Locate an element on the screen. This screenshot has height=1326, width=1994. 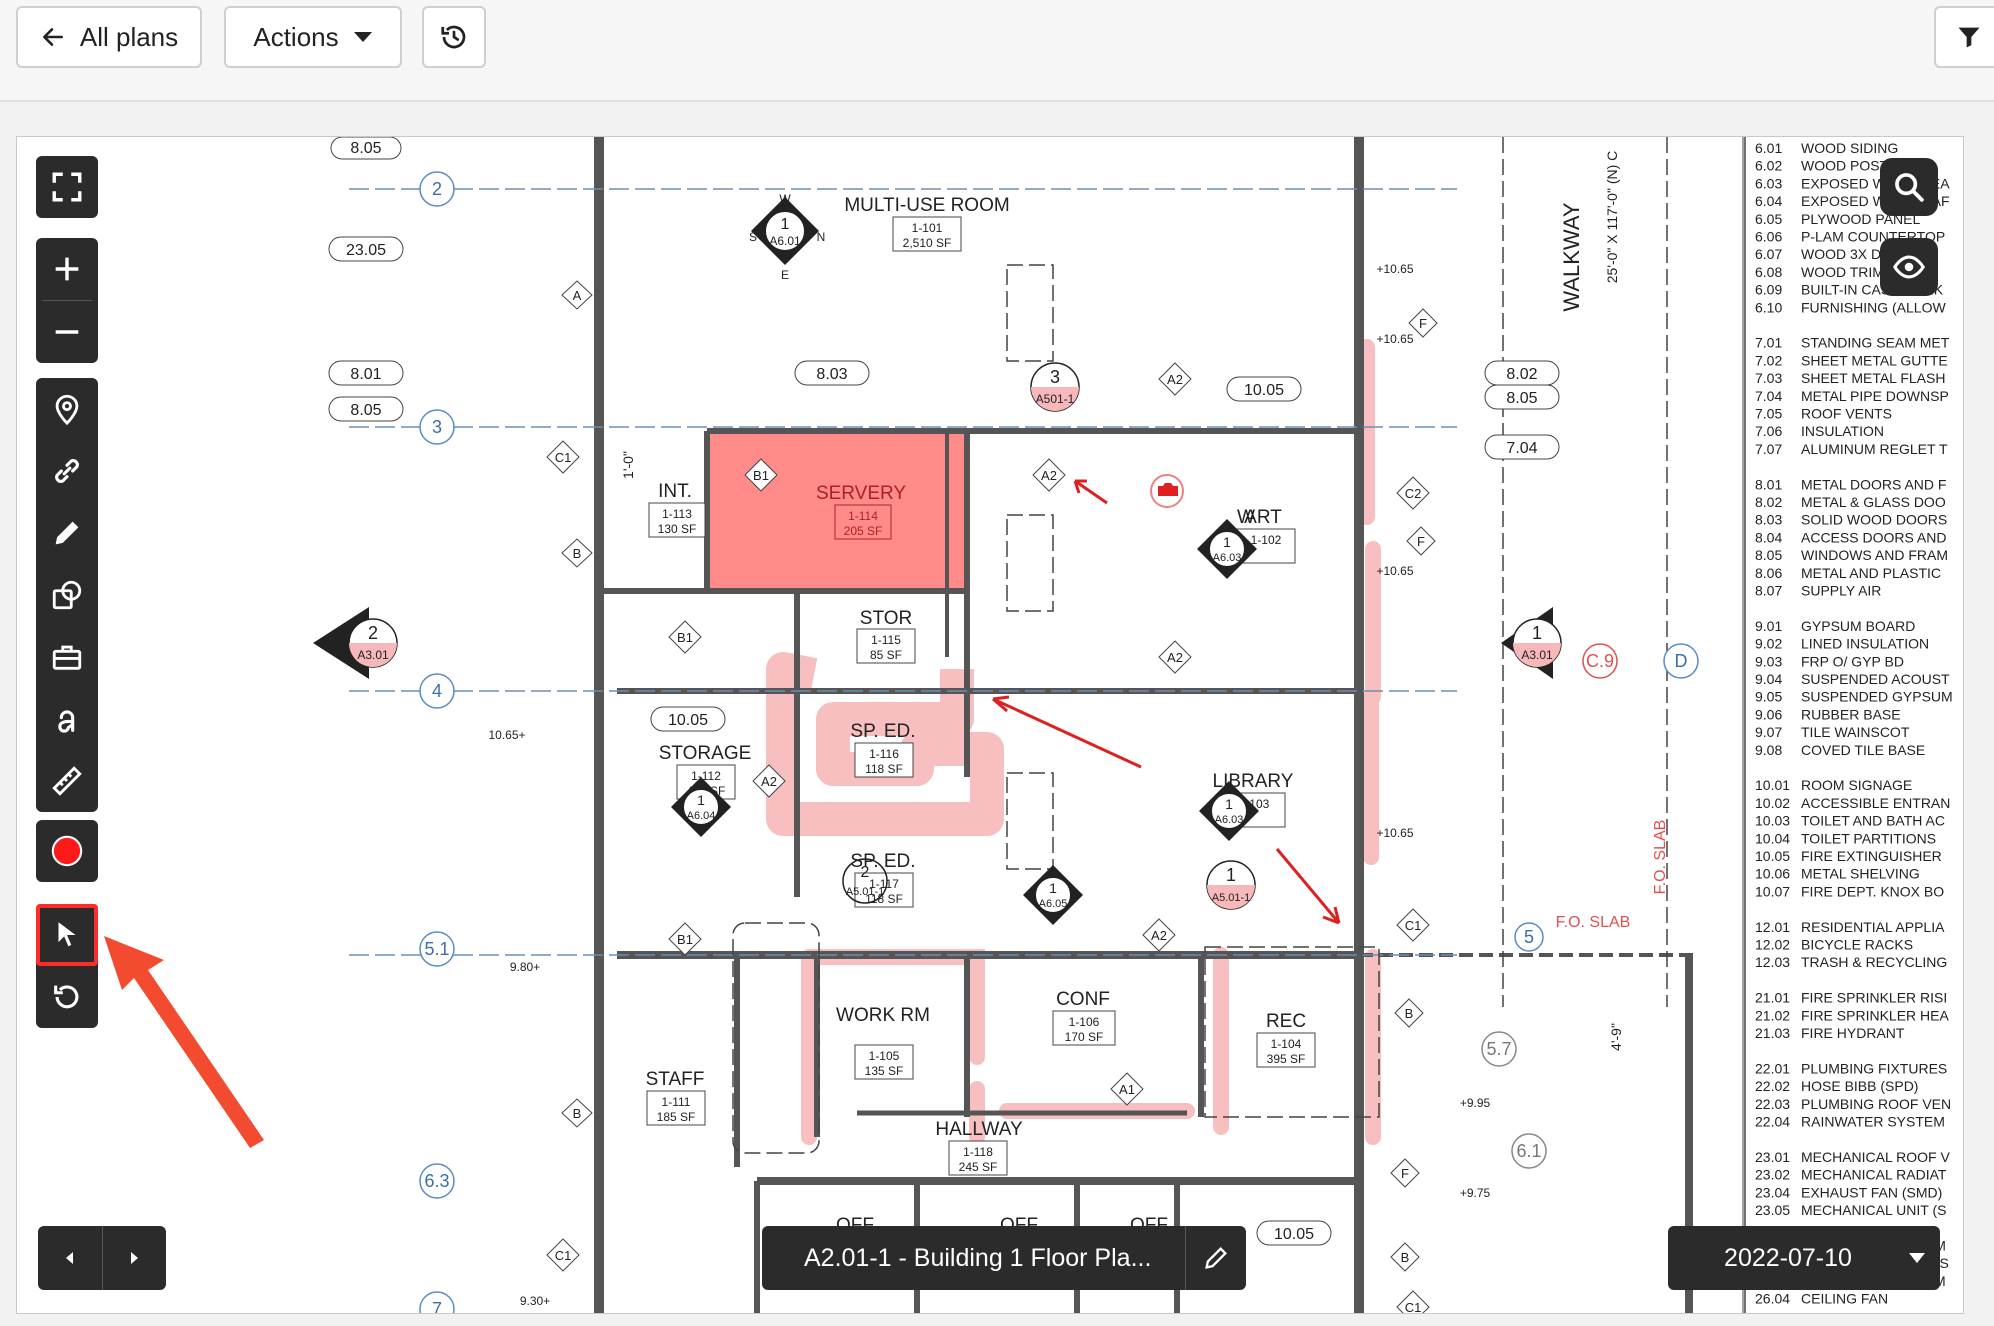
grid-bubble: D is located at coordinates (1681, 661).